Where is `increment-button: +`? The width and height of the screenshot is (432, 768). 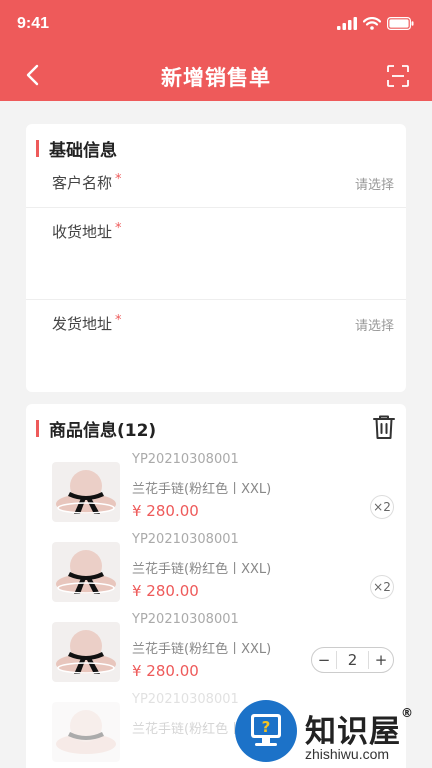
increment-button: + is located at coordinates (381, 660).